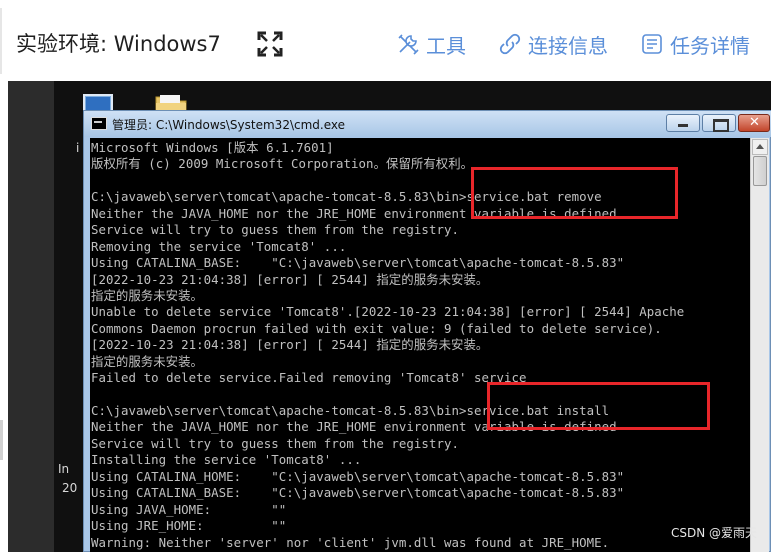  Describe the element at coordinates (64, 469) in the screenshot. I see `desktop-fragment-text: In` at that location.